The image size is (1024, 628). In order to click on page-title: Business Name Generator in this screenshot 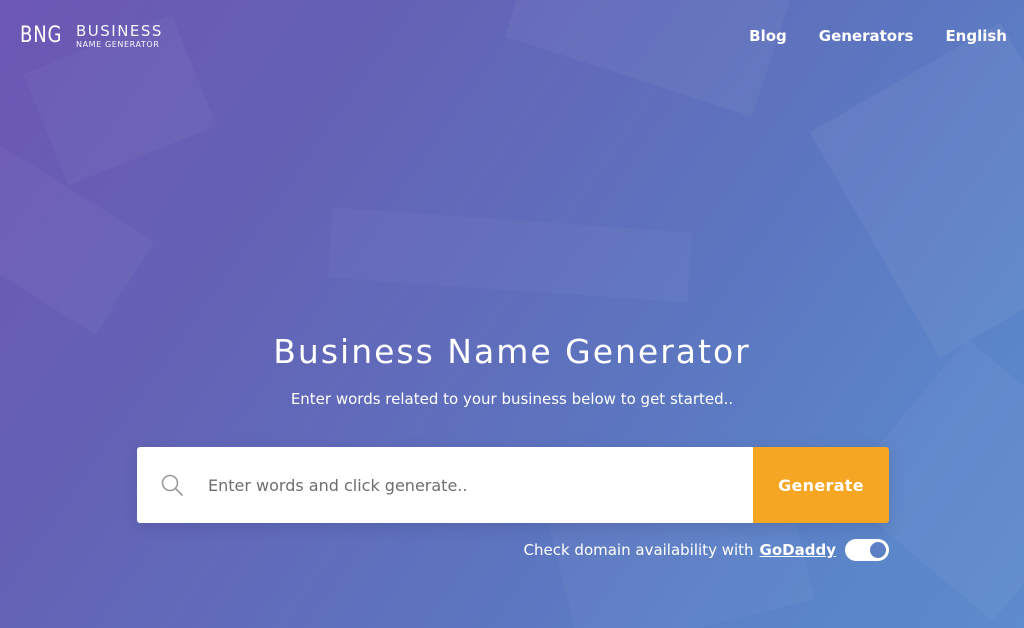, I will do `click(512, 351)`.